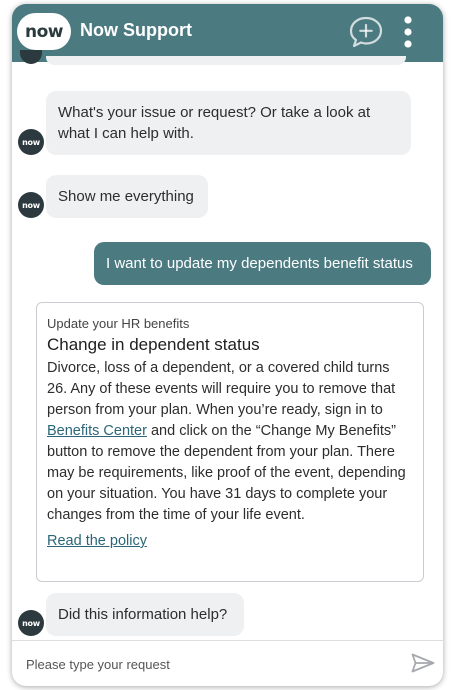 This screenshot has width=453, height=690. What do you see at coordinates (408, 32) in the screenshot?
I see `vertical-dots-icon` at bounding box center [408, 32].